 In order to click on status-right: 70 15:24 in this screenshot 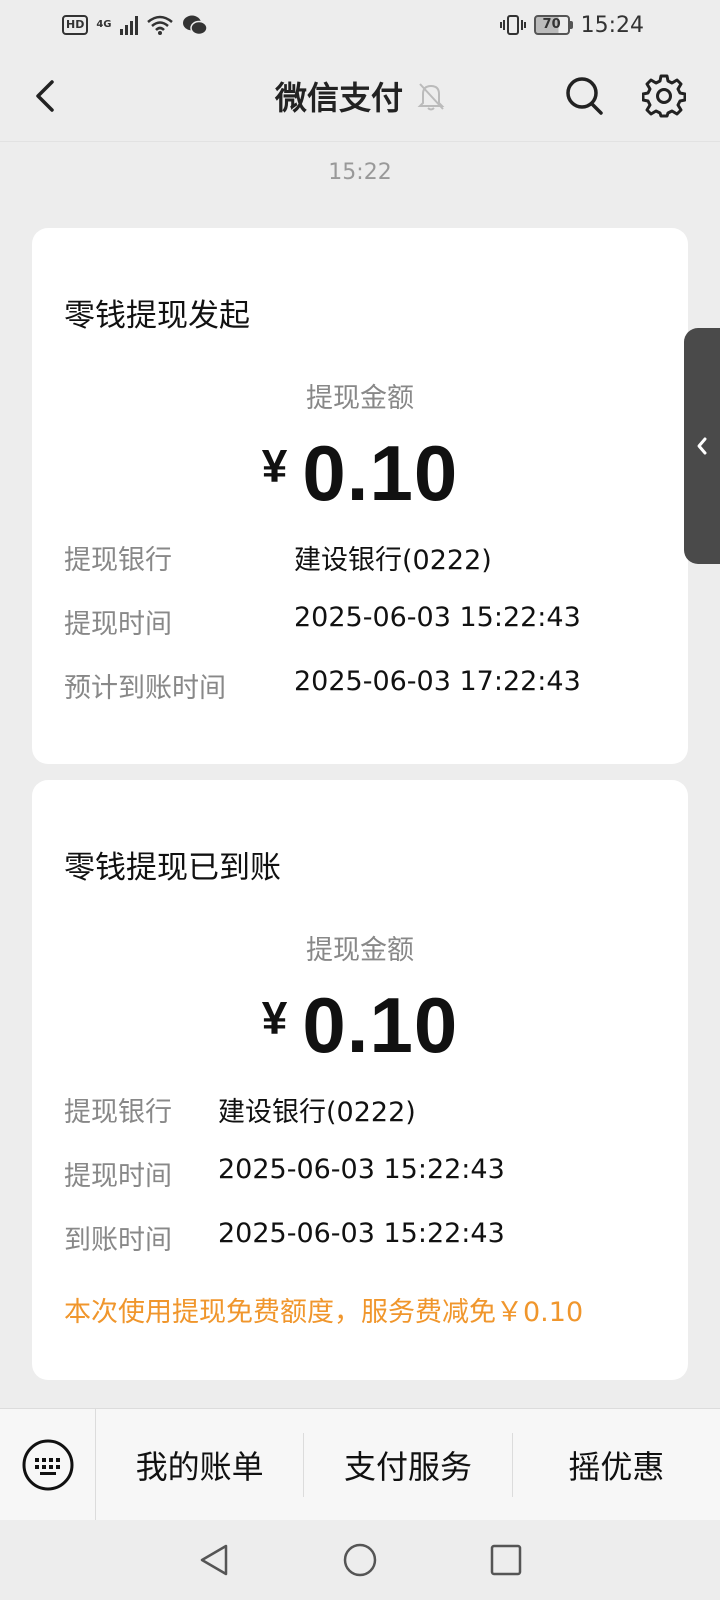, I will do `click(571, 25)`.